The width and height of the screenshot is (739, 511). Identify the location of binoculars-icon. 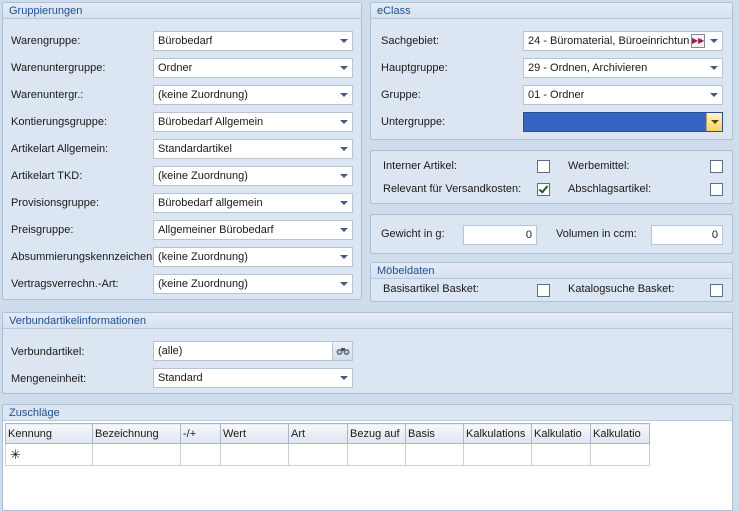
(342, 351).